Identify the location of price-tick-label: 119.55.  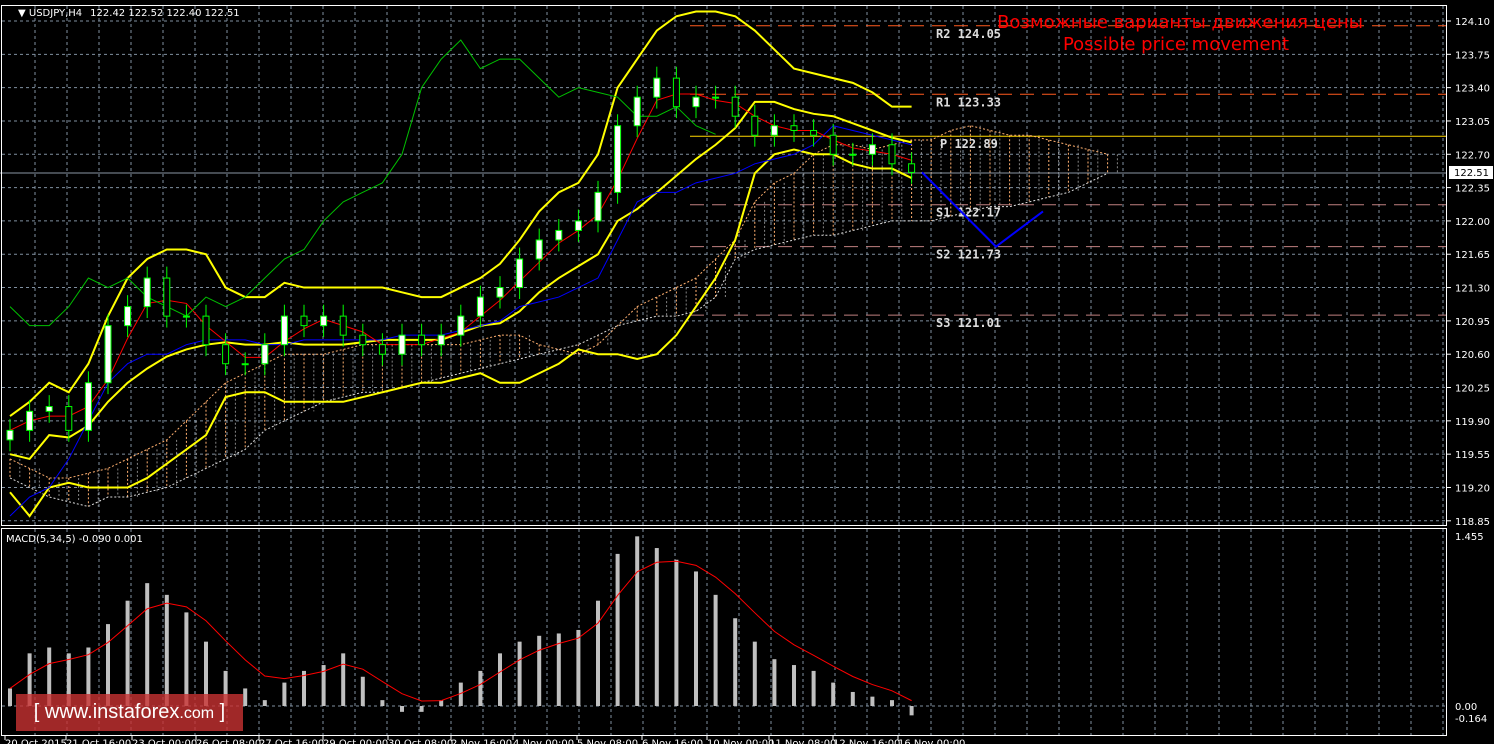
(1472, 455).